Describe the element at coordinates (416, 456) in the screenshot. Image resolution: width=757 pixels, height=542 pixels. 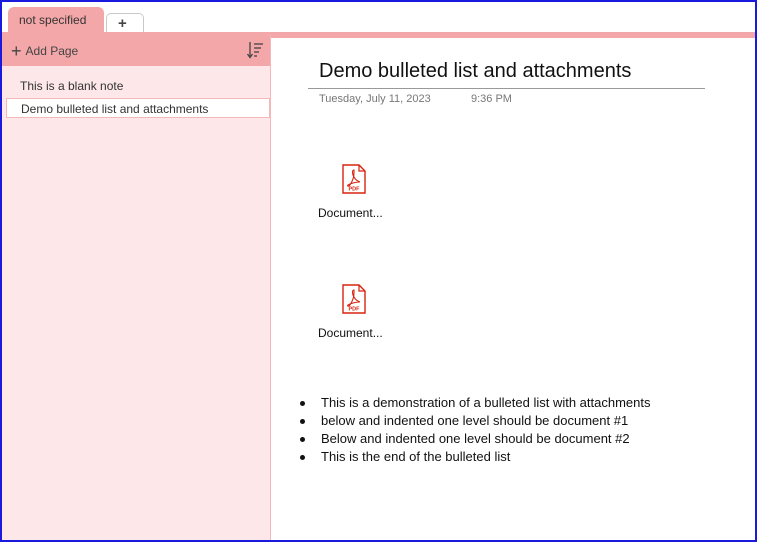
I see `list-item-text: This is the end of the bulleted list` at that location.